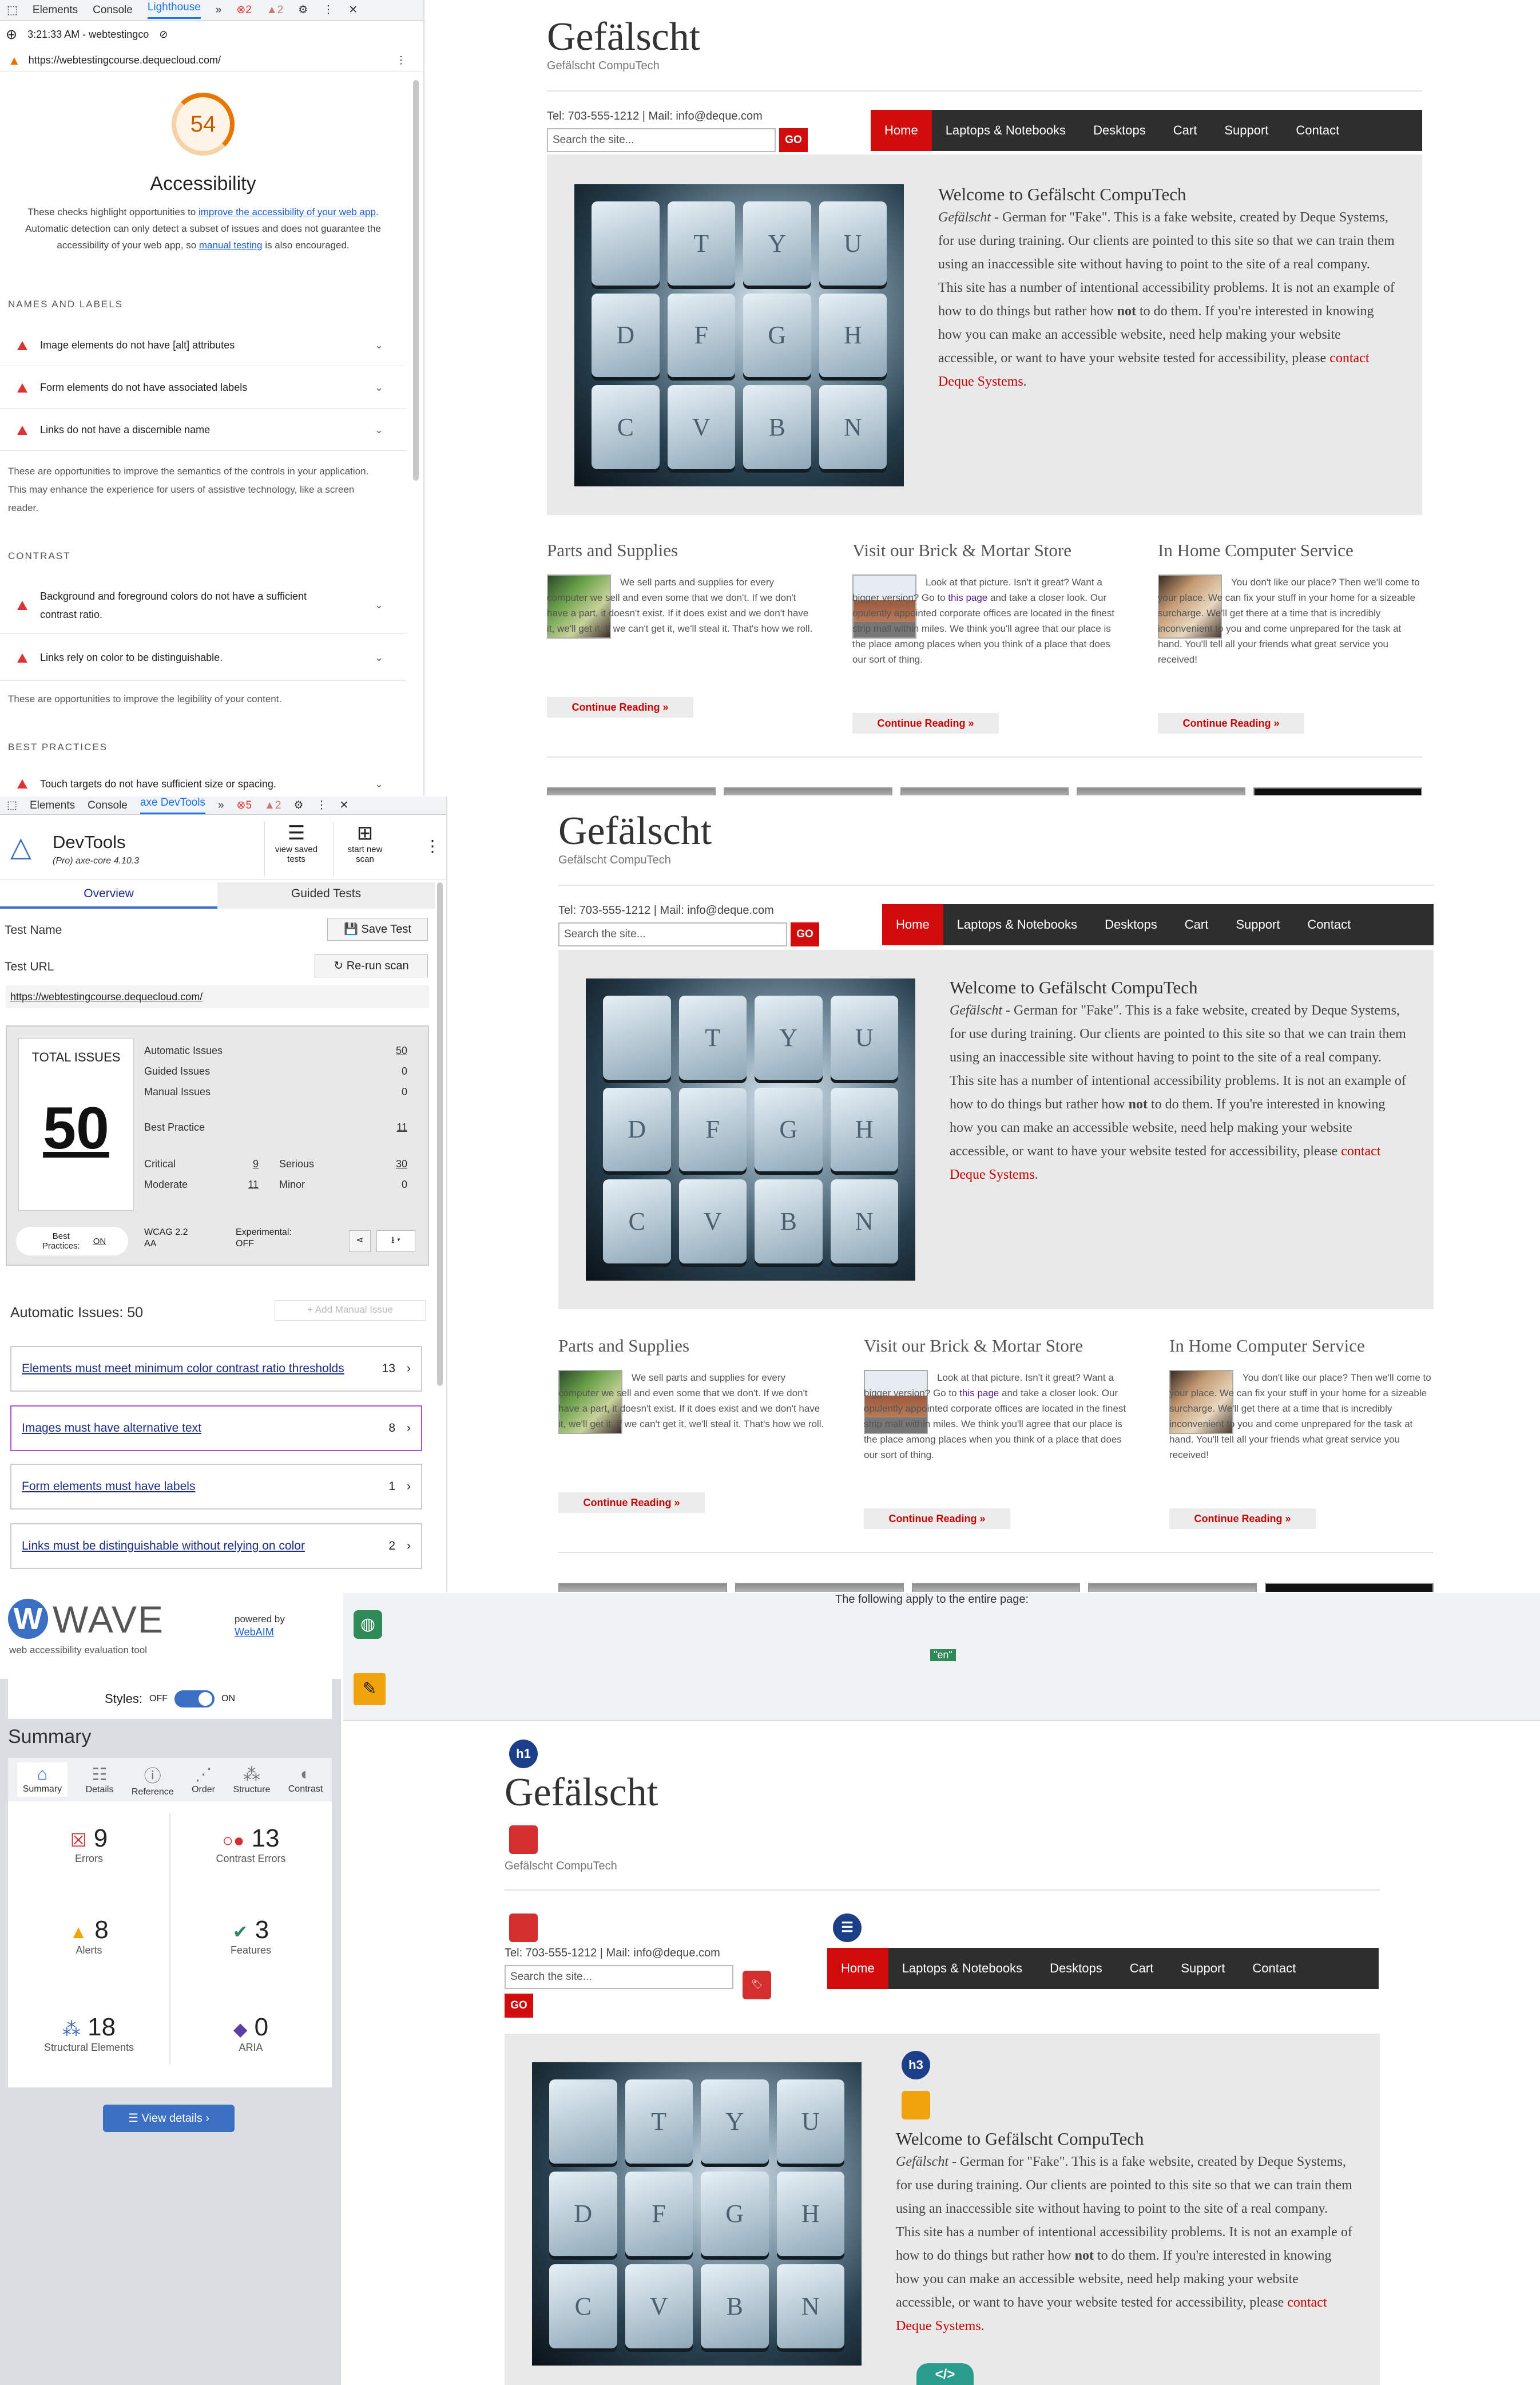 The width and height of the screenshot is (1540, 2385). Describe the element at coordinates (251, 2033) in the screenshot. I see `aria-stat: ◆ 0 ARIA` at that location.